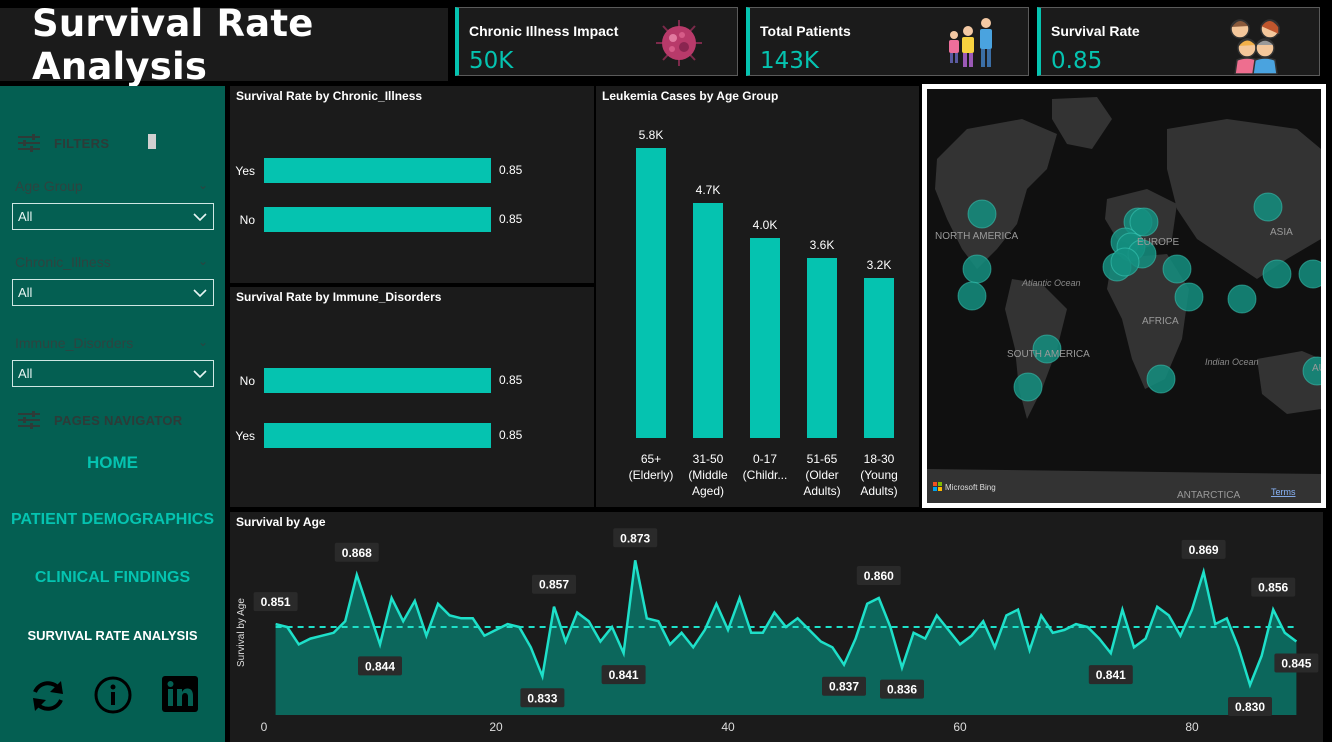 The width and height of the screenshot is (1332, 742). Describe the element at coordinates (805, 31) in the screenshot. I see `kpi-label: Total Patients` at that location.